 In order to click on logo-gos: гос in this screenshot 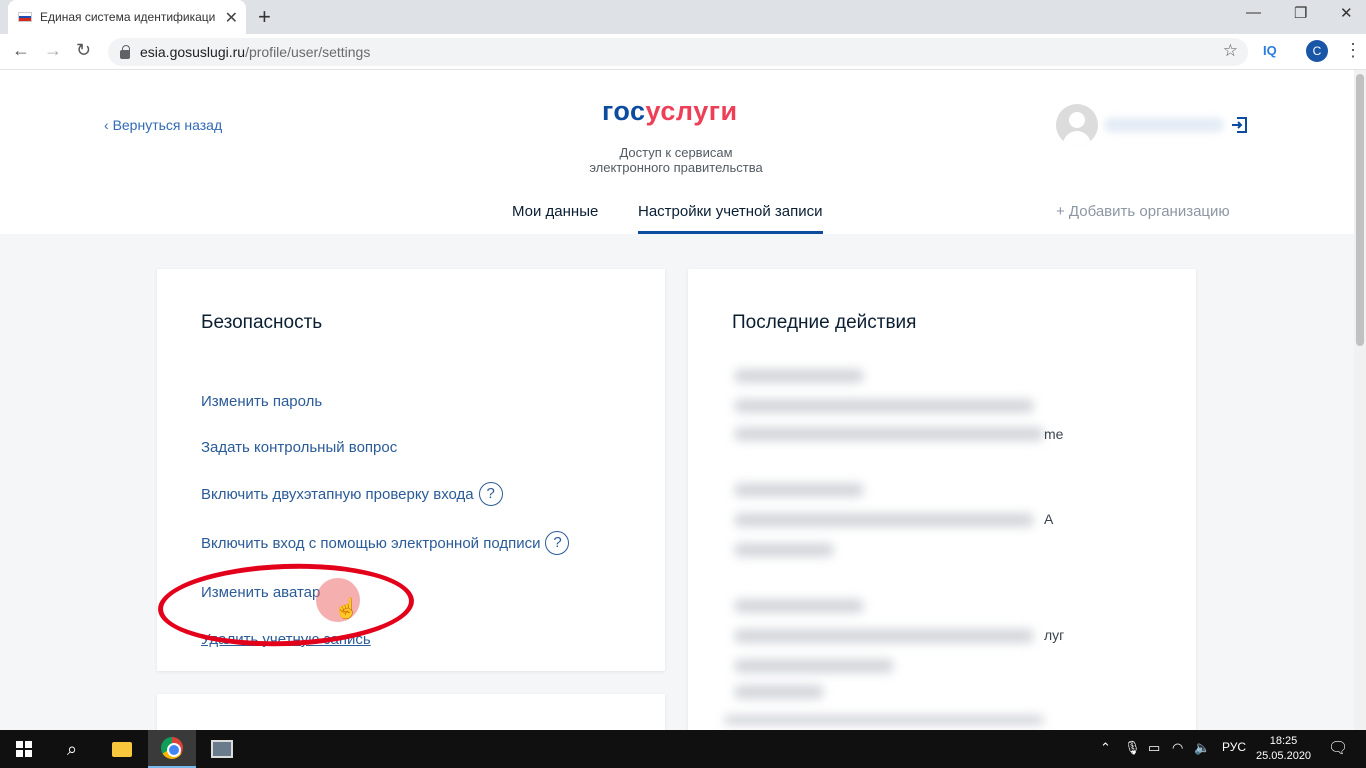, I will do `click(624, 111)`.